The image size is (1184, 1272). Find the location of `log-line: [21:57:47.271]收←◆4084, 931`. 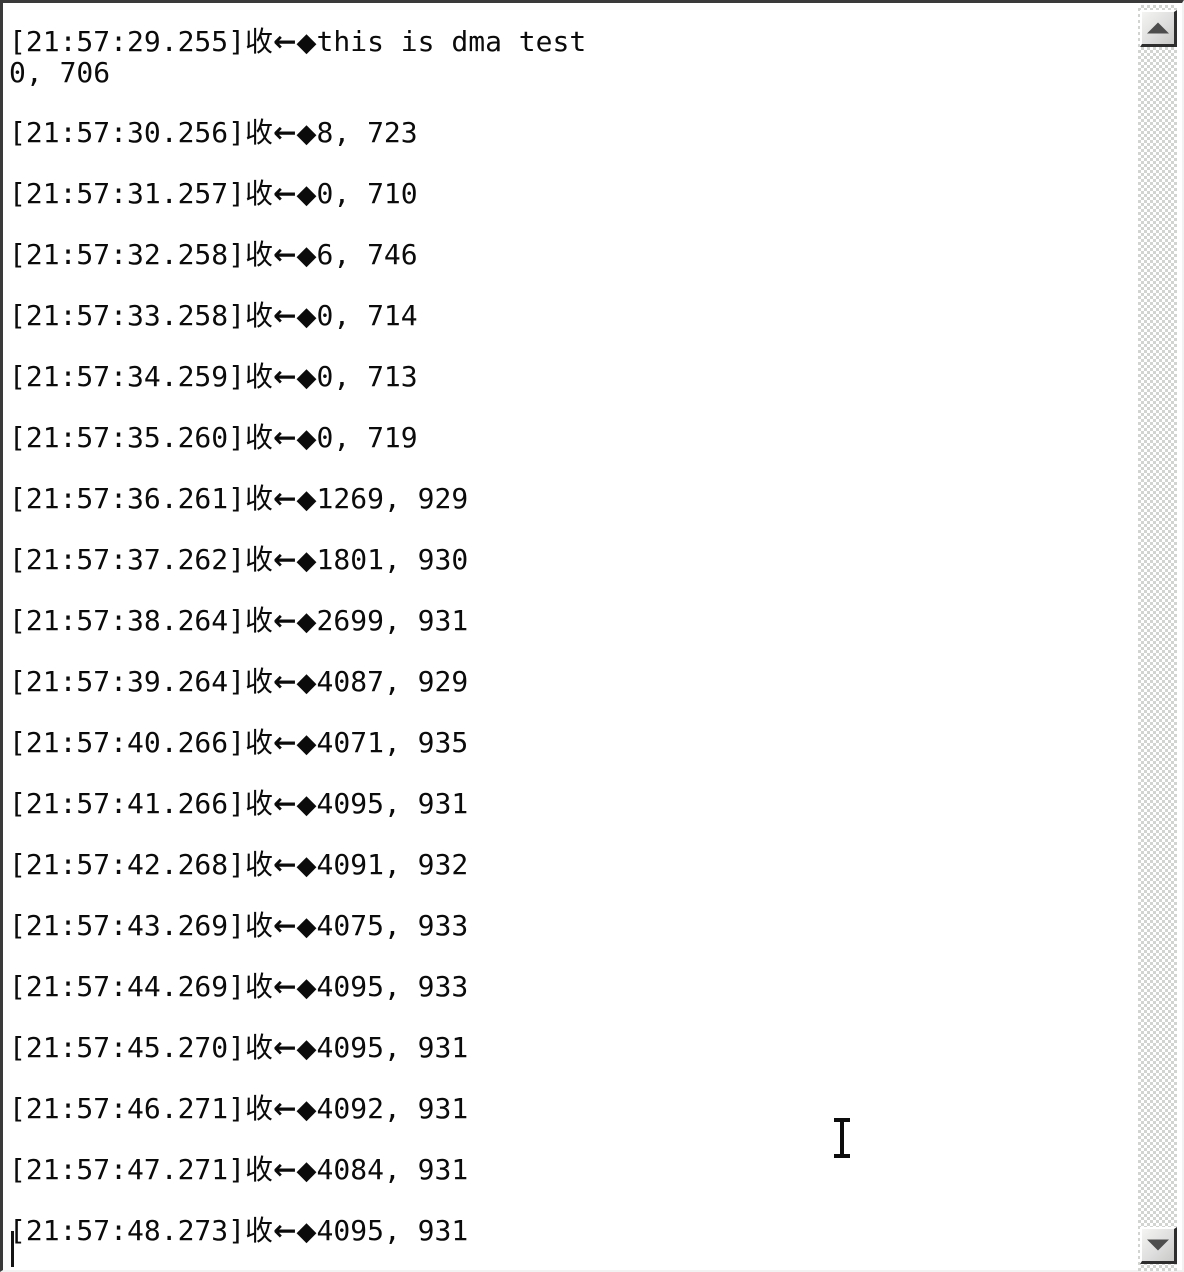

log-line: [21:57:47.271]收←◆4084, 931 is located at coordinates (574, 1170).